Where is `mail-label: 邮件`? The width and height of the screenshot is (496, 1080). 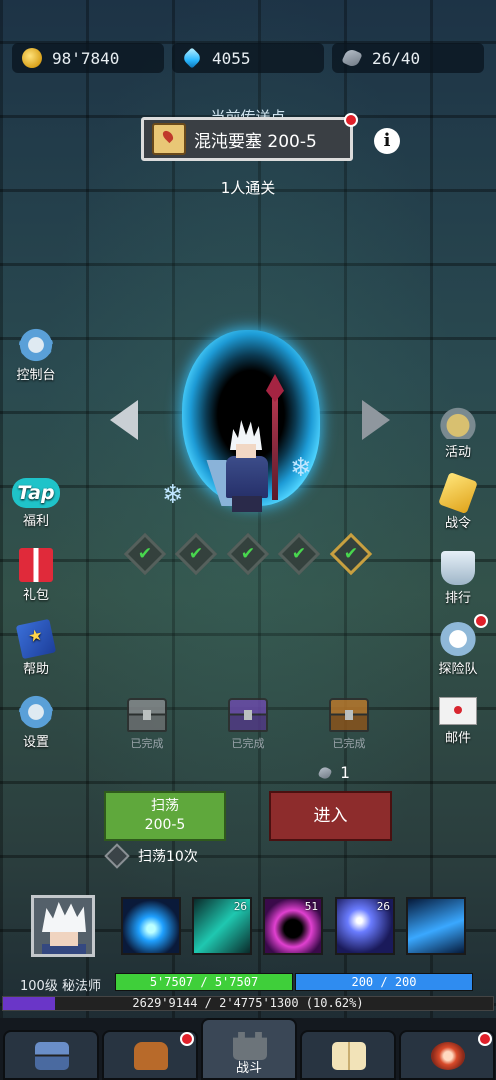
mail-label: 邮件 is located at coordinates (457, 738).